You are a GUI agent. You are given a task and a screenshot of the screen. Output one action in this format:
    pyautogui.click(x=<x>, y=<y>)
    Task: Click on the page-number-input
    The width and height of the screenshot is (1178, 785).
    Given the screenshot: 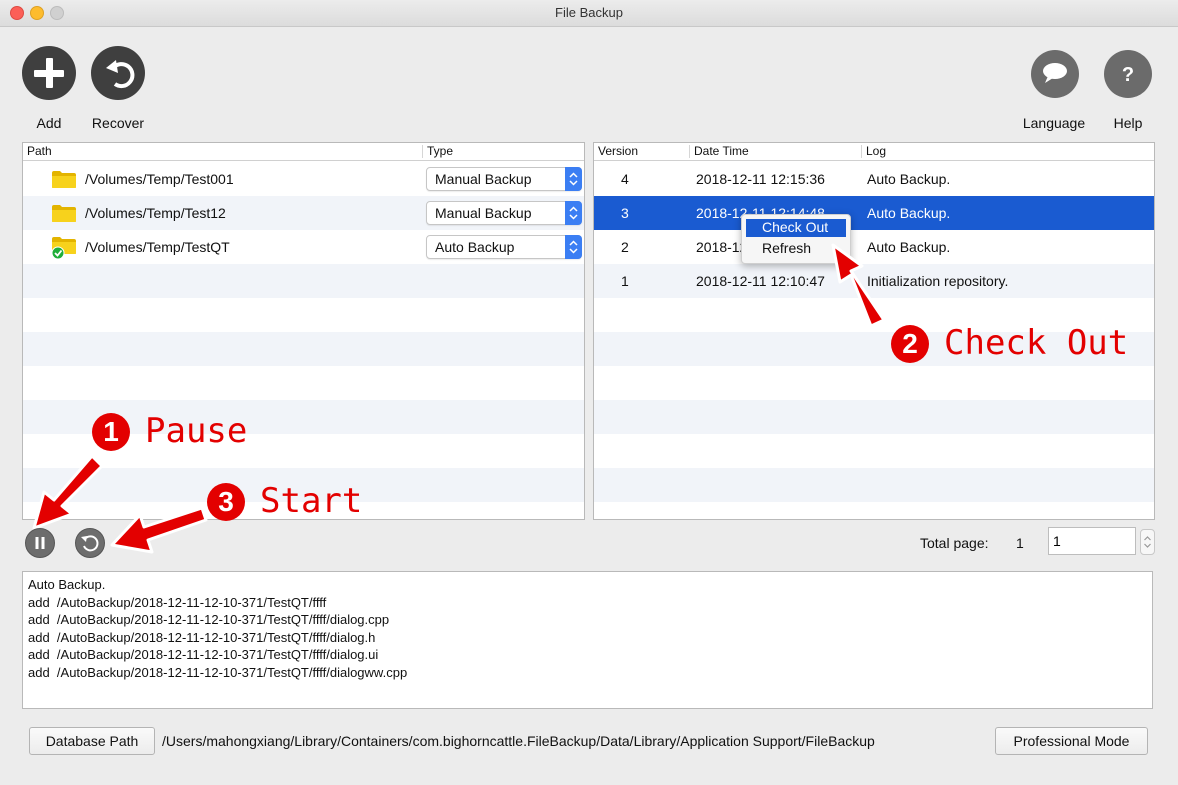 What is the action you would take?
    pyautogui.click(x=1092, y=541)
    